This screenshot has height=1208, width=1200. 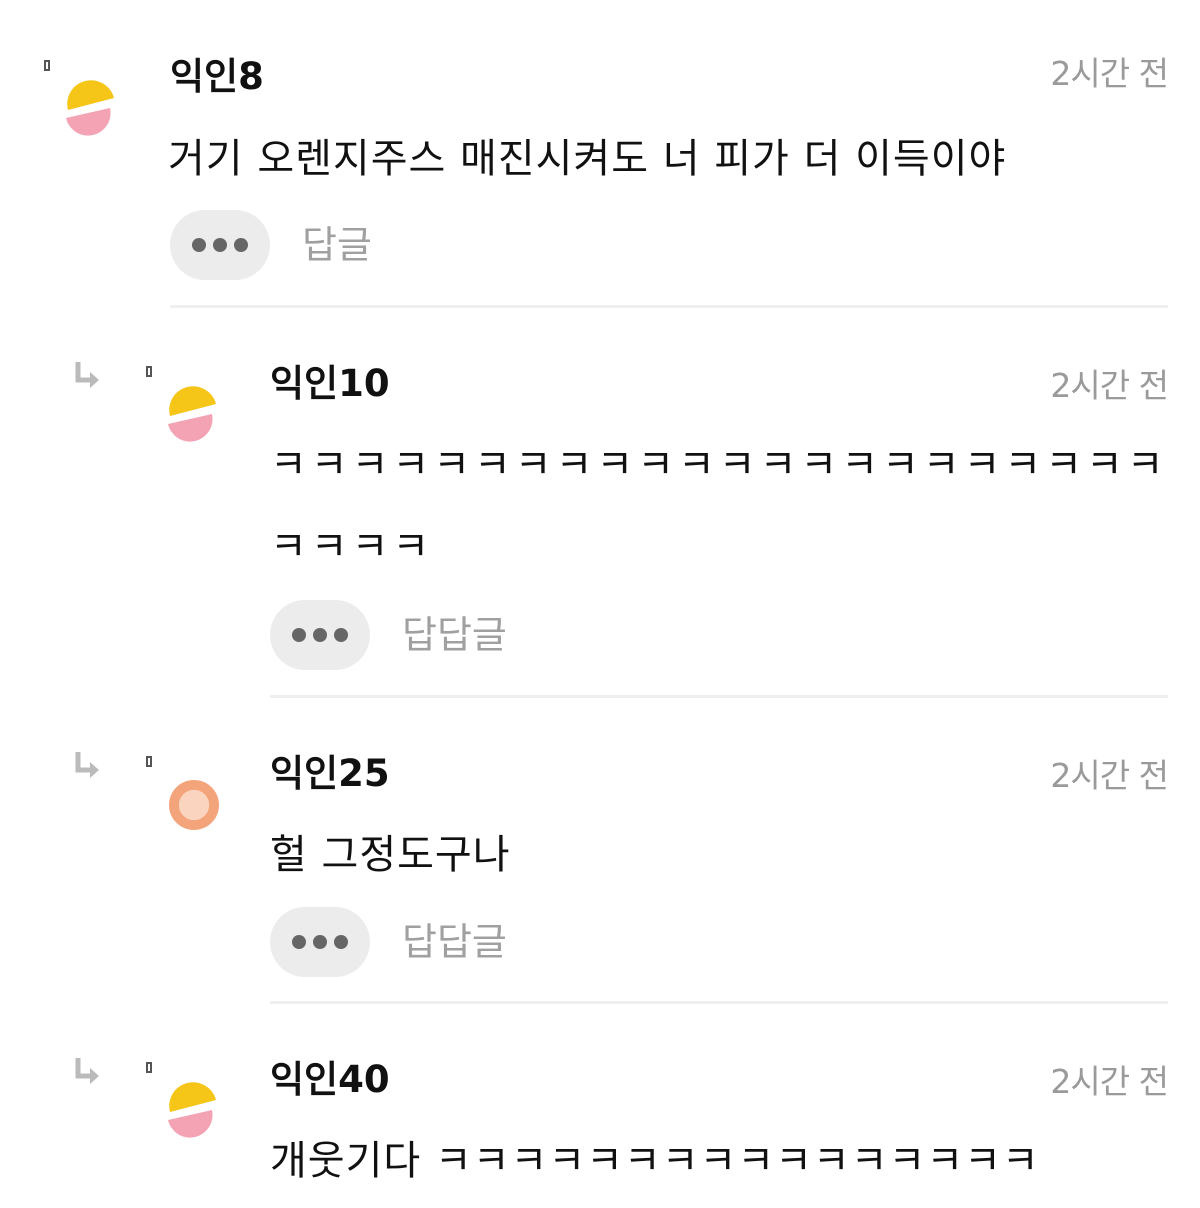 I want to click on timestamp: 2시간 전, so click(x=1109, y=1081).